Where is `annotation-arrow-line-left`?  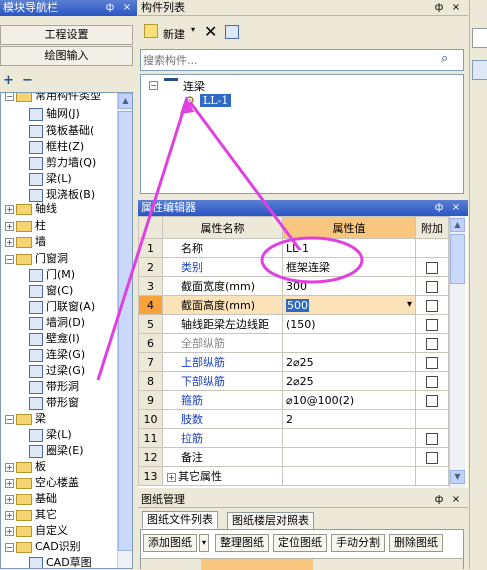
annotation-arrow-line-left is located at coordinates (142, 241).